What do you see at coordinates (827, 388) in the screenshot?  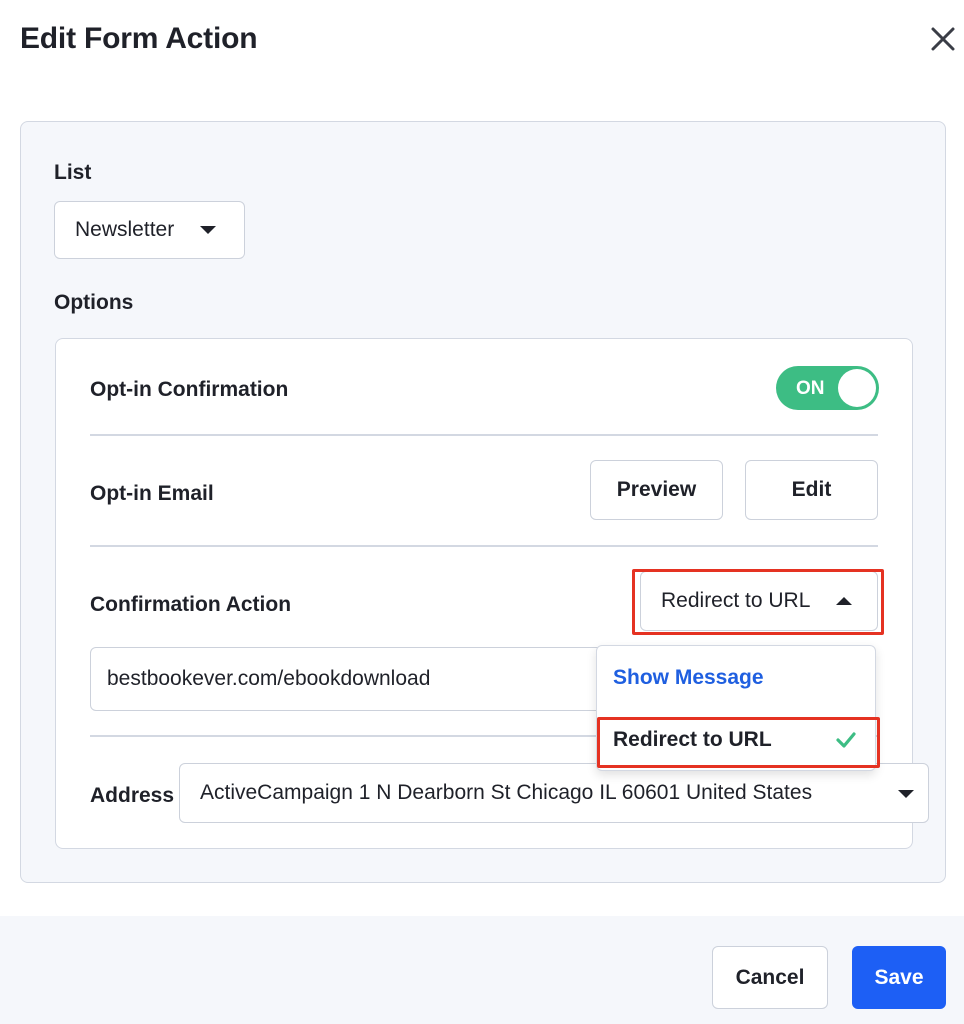 I see `opt-in-confirmation-toggle: ON` at bounding box center [827, 388].